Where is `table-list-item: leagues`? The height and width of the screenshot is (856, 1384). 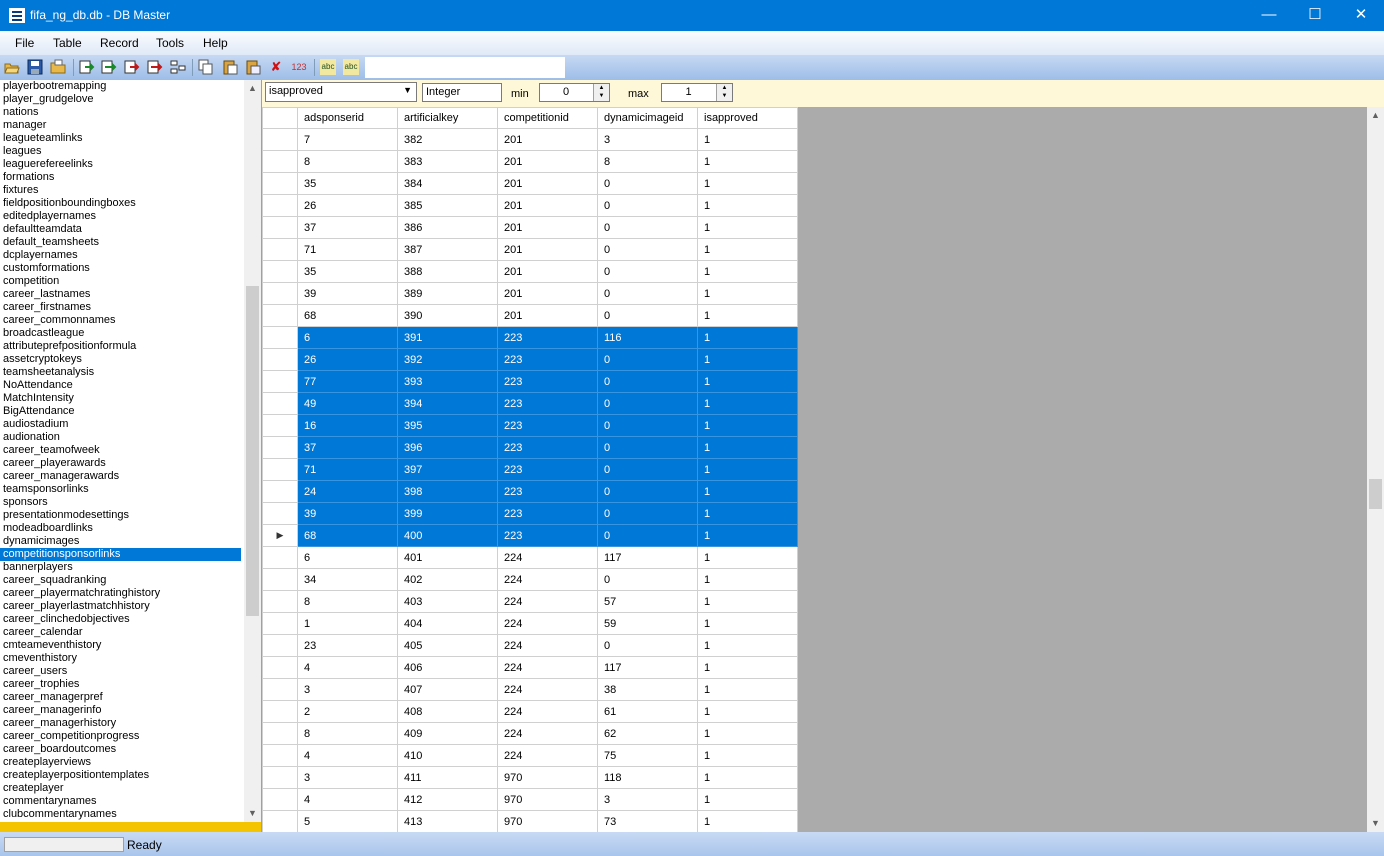 table-list-item: leagues is located at coordinates (122, 151).